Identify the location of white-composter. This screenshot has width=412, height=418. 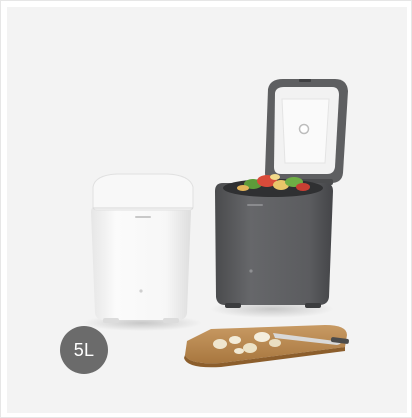
(142, 248).